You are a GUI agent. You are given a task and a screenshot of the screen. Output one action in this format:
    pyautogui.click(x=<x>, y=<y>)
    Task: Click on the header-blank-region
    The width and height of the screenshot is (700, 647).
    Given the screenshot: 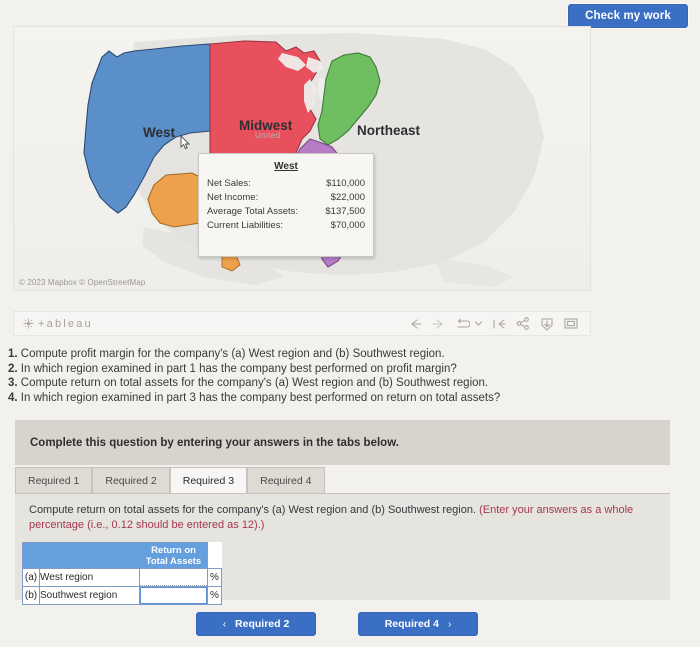 What is the action you would take?
    pyautogui.click(x=89, y=555)
    